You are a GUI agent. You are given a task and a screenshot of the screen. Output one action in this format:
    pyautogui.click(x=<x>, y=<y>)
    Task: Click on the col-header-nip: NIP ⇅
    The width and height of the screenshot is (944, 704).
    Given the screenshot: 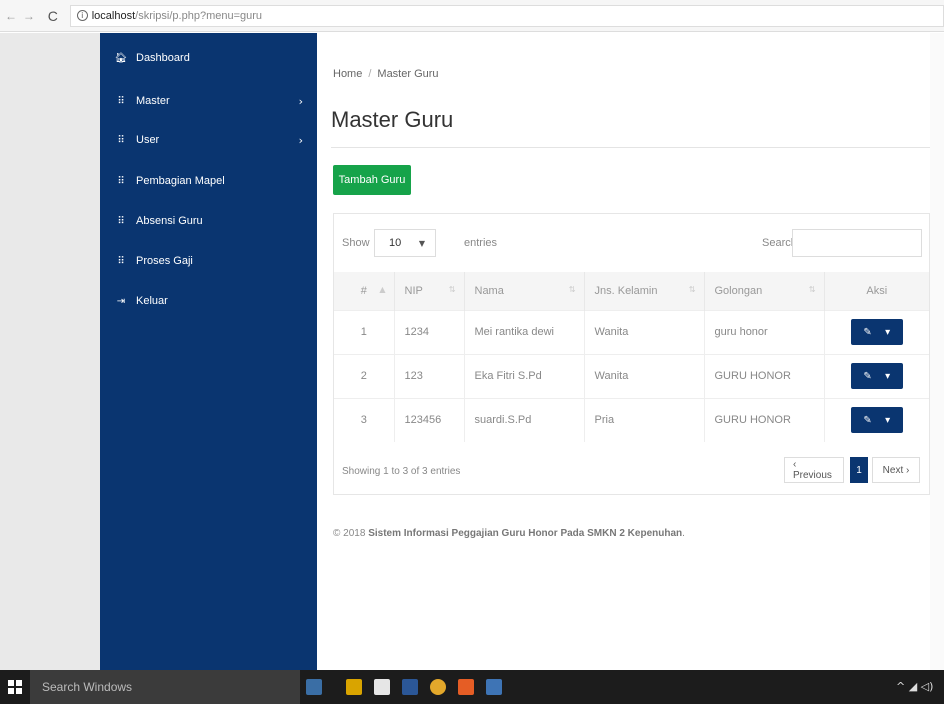 What is the action you would take?
    pyautogui.click(x=429, y=291)
    